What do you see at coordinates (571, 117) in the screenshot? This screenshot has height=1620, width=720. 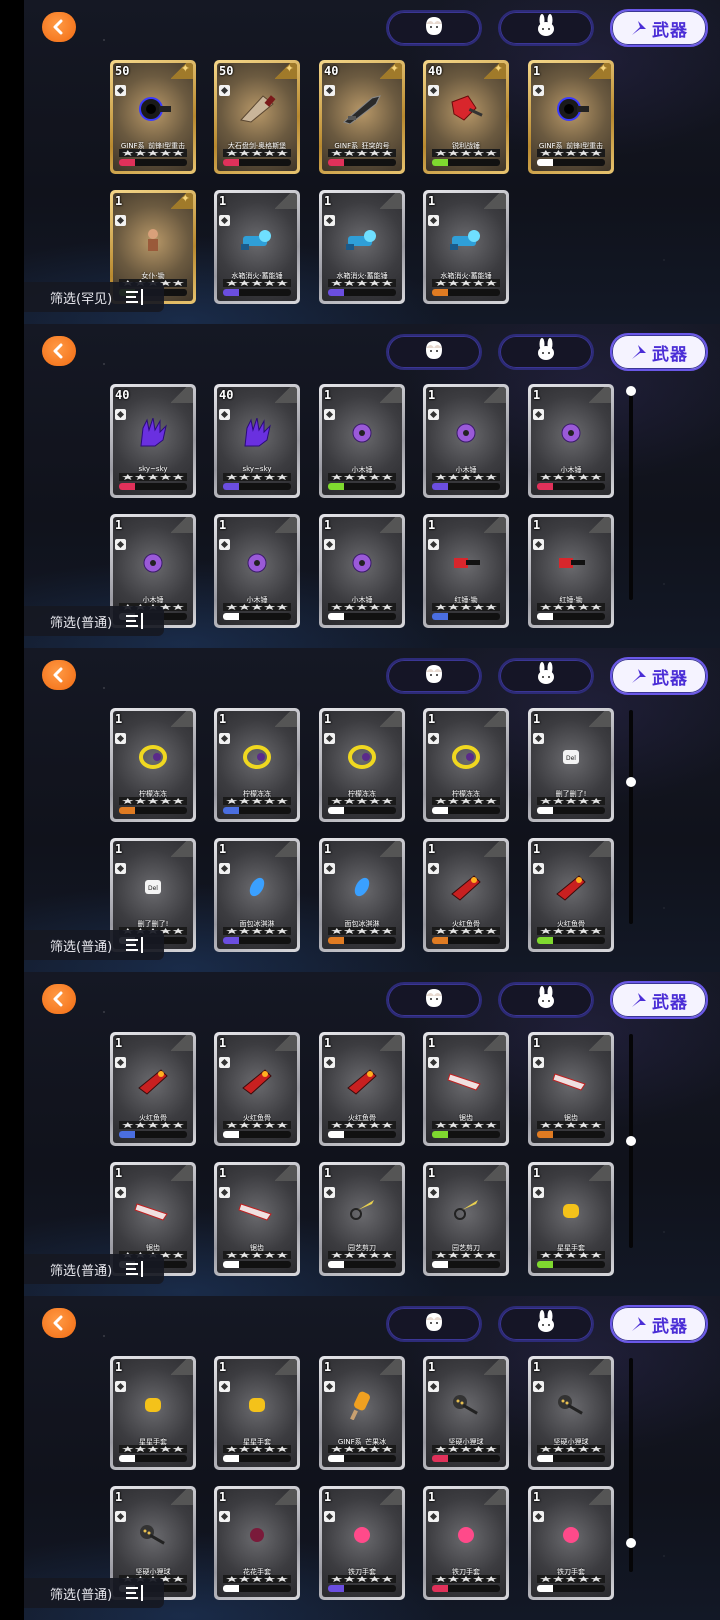 I see `weapon-card: 1GINF系_前锋I型重击` at bounding box center [571, 117].